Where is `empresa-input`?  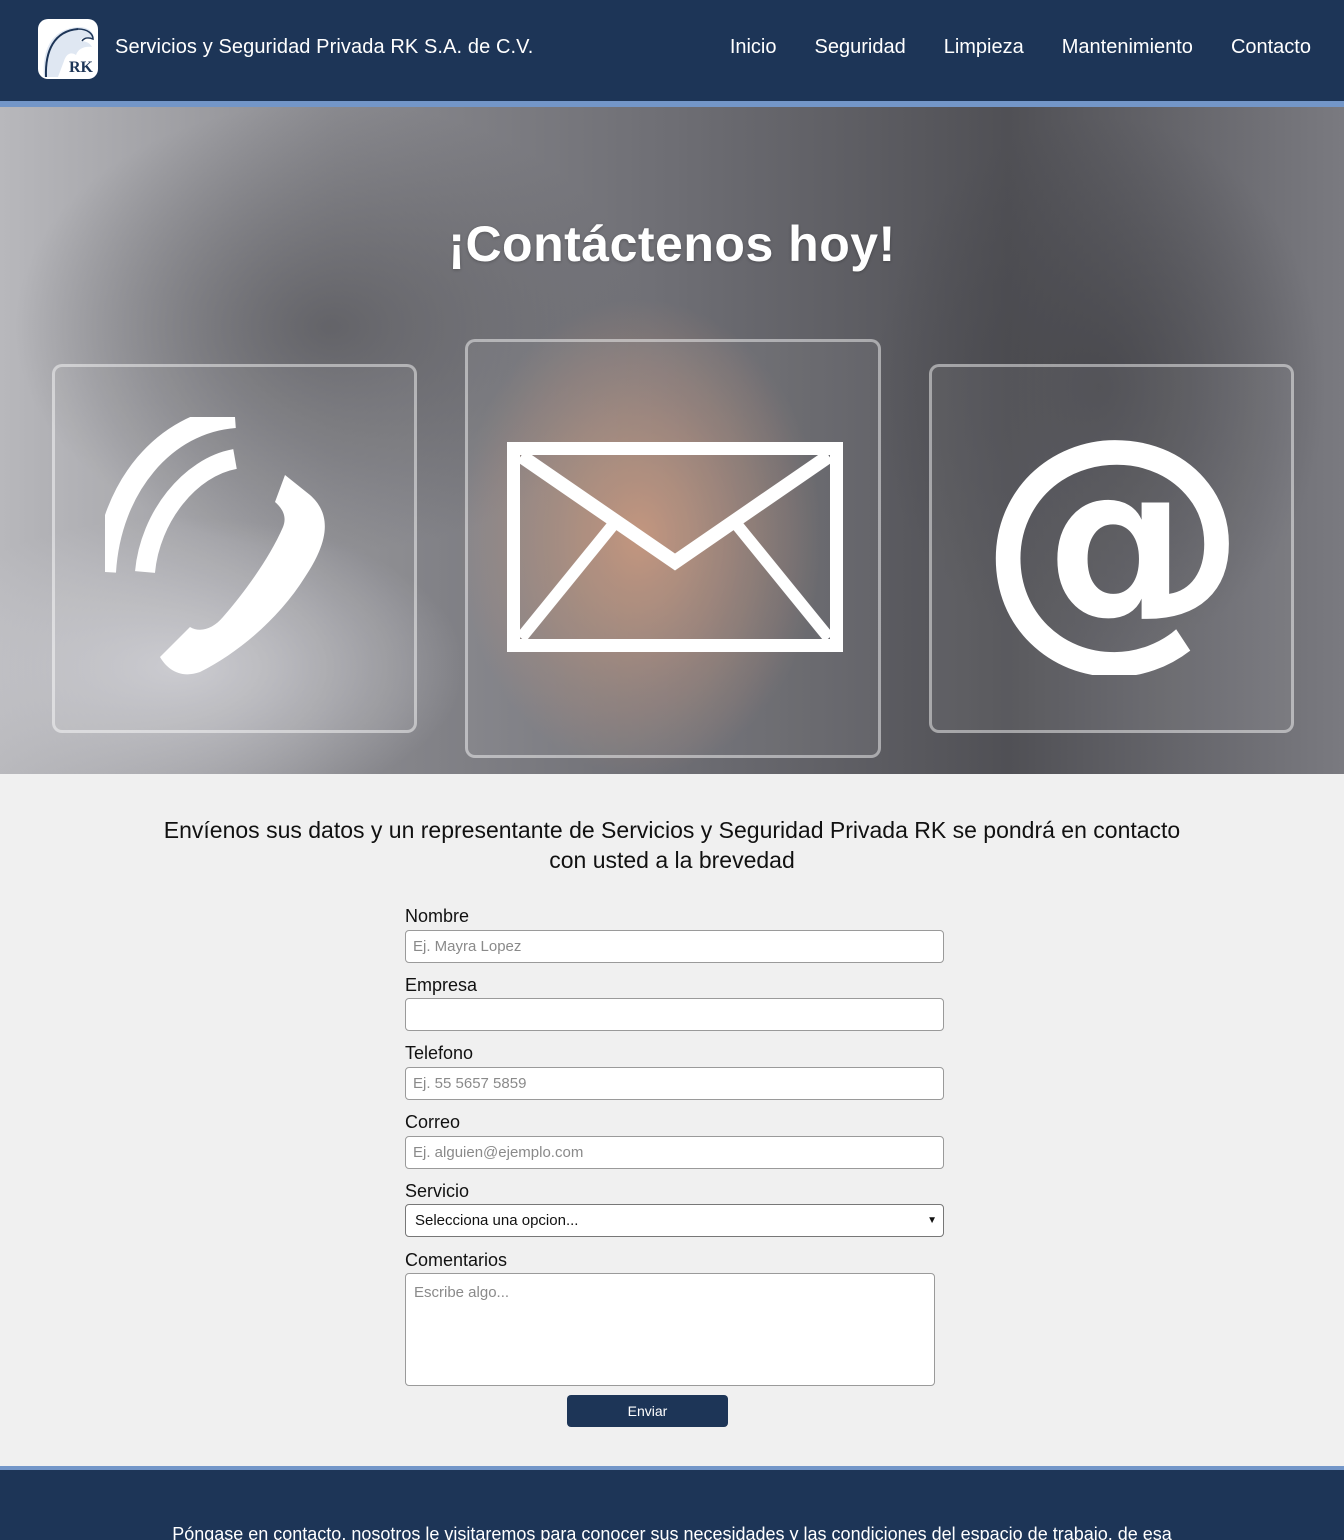
empresa-input is located at coordinates (674, 1014).